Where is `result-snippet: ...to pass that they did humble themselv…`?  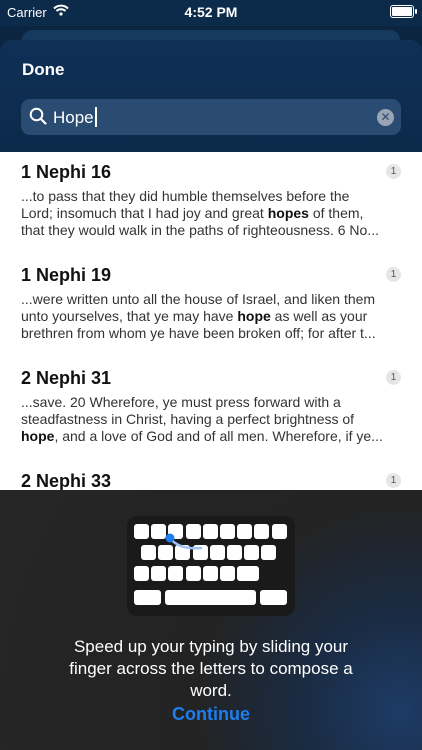 result-snippet: ...to pass that they did humble themselv… is located at coordinates (212, 213).